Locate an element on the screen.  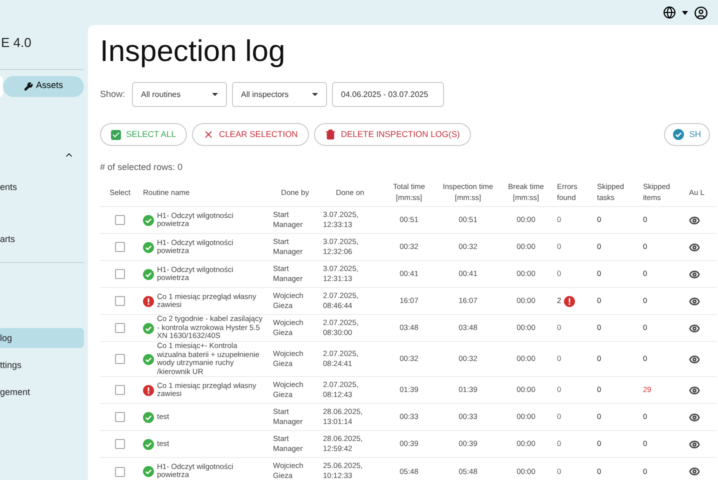
delete-button: DELETE INSPECTION LOG(S) is located at coordinates (392, 134).